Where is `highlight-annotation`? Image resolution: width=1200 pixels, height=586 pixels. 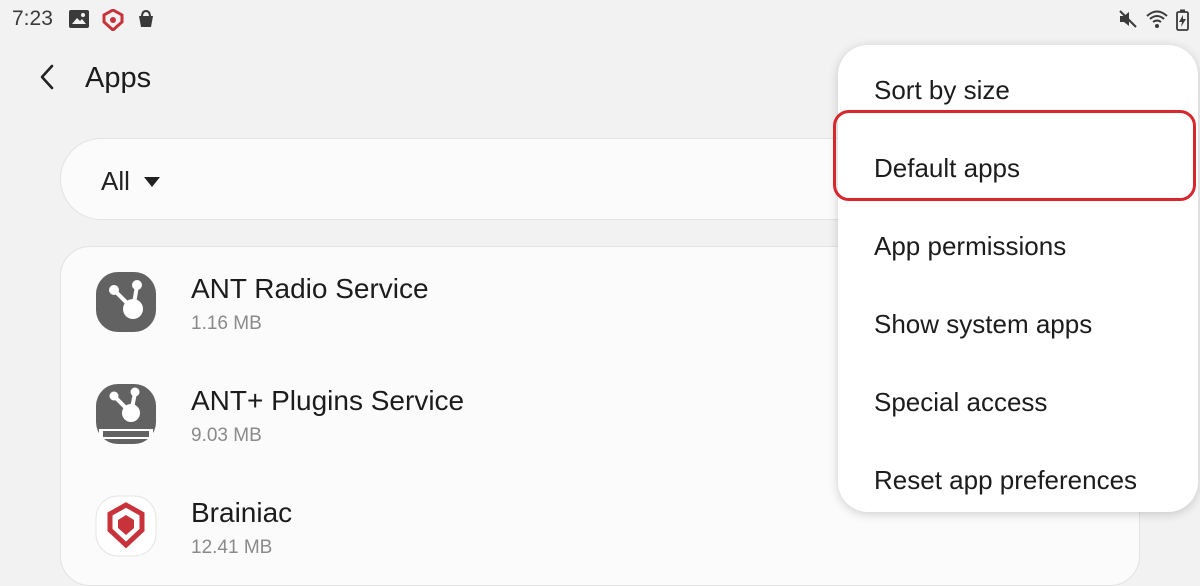 highlight-annotation is located at coordinates (1014, 155).